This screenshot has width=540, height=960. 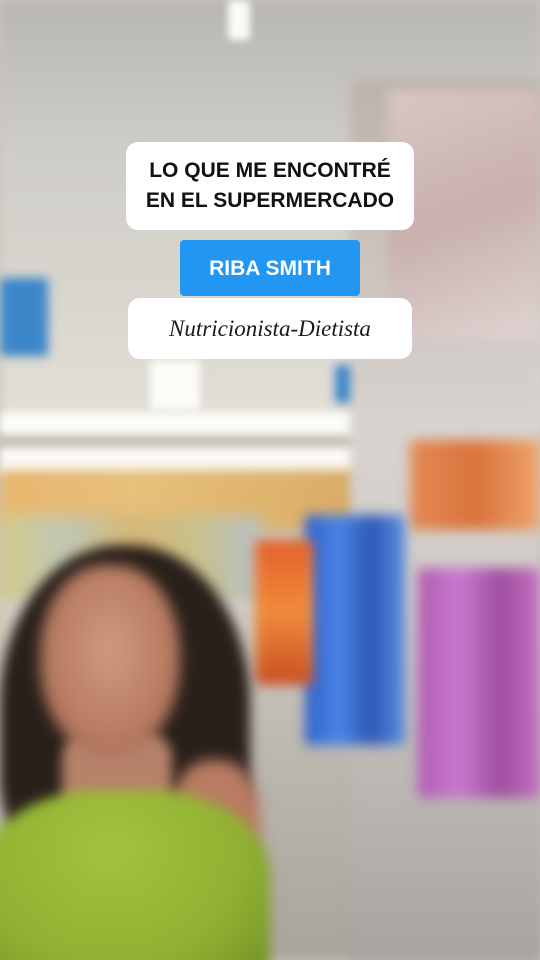 What do you see at coordinates (135, 875) in the screenshot?
I see `person-shirt` at bounding box center [135, 875].